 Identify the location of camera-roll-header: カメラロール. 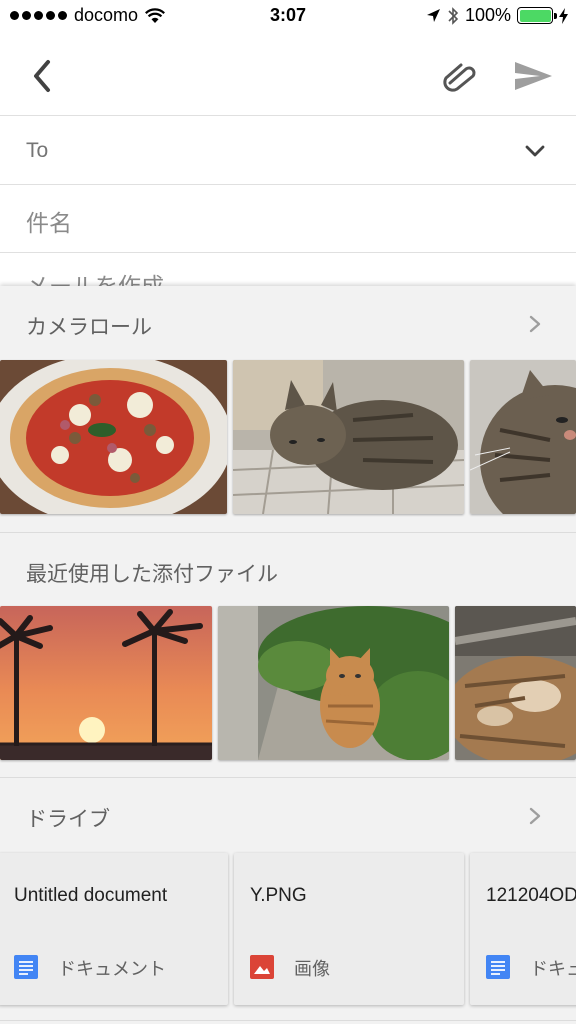
(288, 323).